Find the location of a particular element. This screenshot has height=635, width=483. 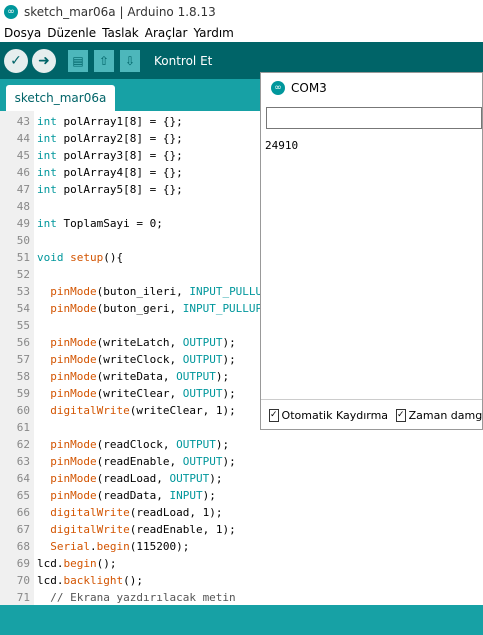

verify-button: ✓ is located at coordinates (16, 60).